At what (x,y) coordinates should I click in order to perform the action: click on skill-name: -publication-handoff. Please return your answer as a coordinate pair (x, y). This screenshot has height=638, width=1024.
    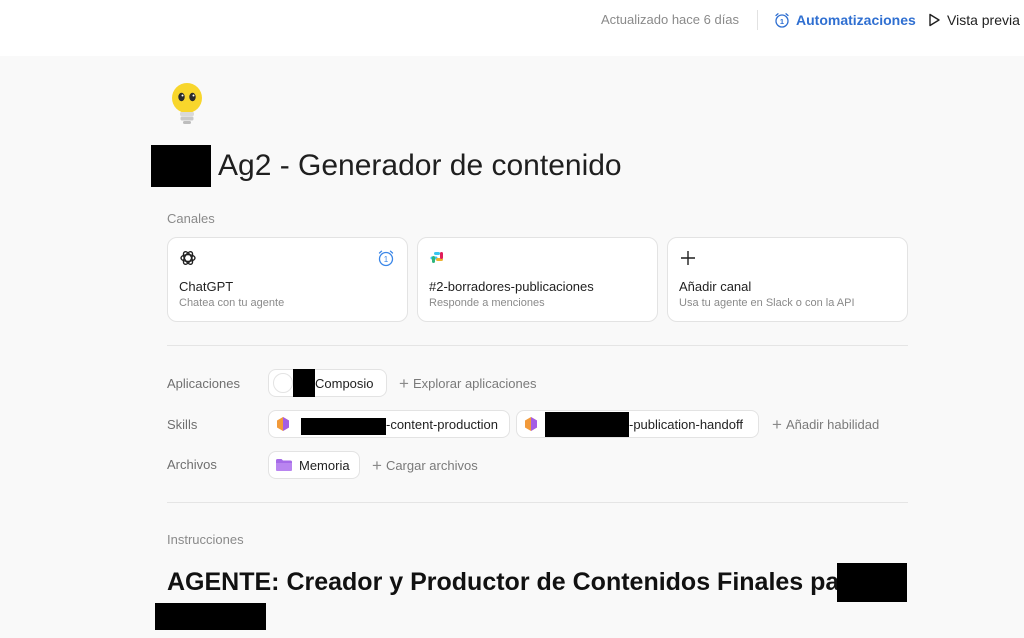
    Looking at the image, I should click on (686, 424).